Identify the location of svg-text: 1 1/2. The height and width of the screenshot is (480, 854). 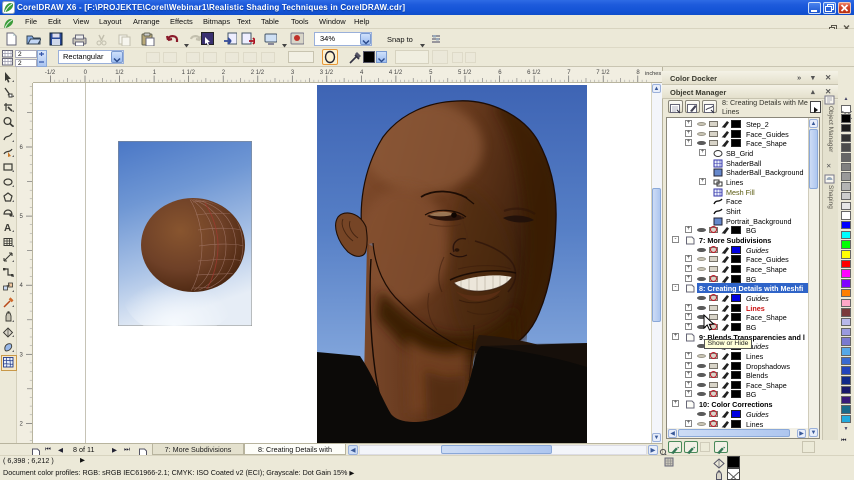
(189, 73).